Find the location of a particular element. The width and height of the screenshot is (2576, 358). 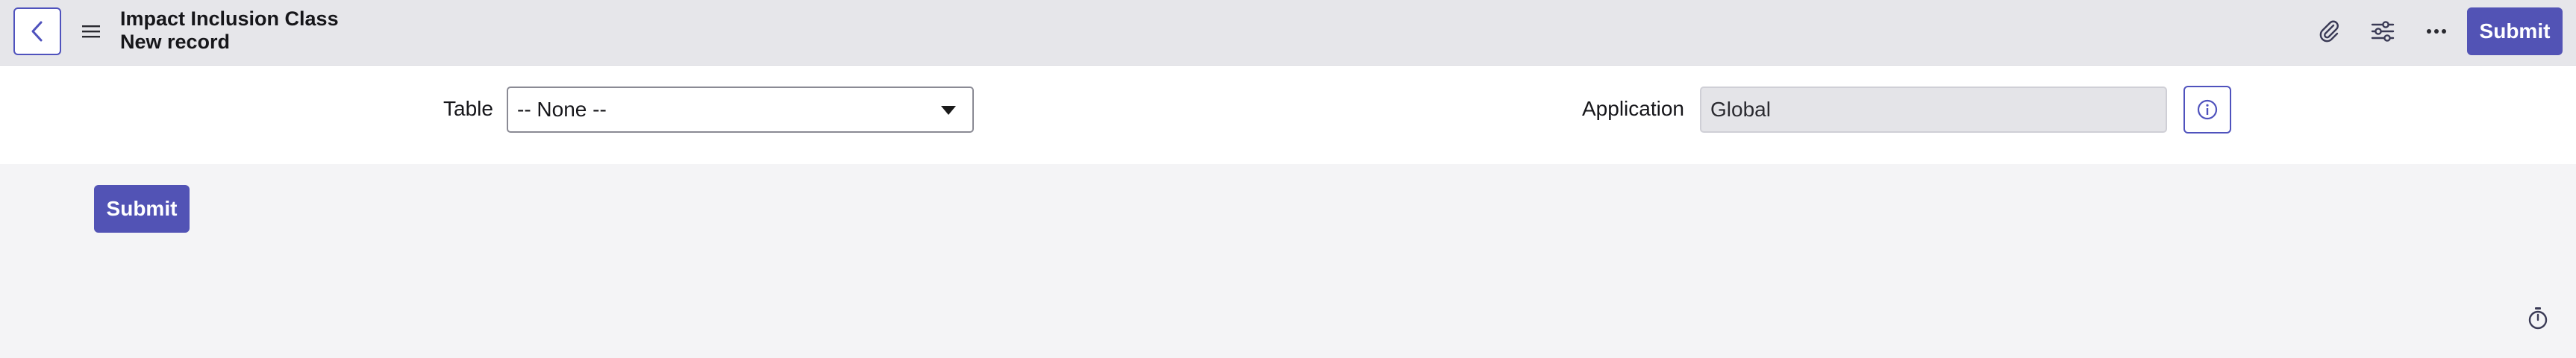

application-field: Global is located at coordinates (1933, 110).